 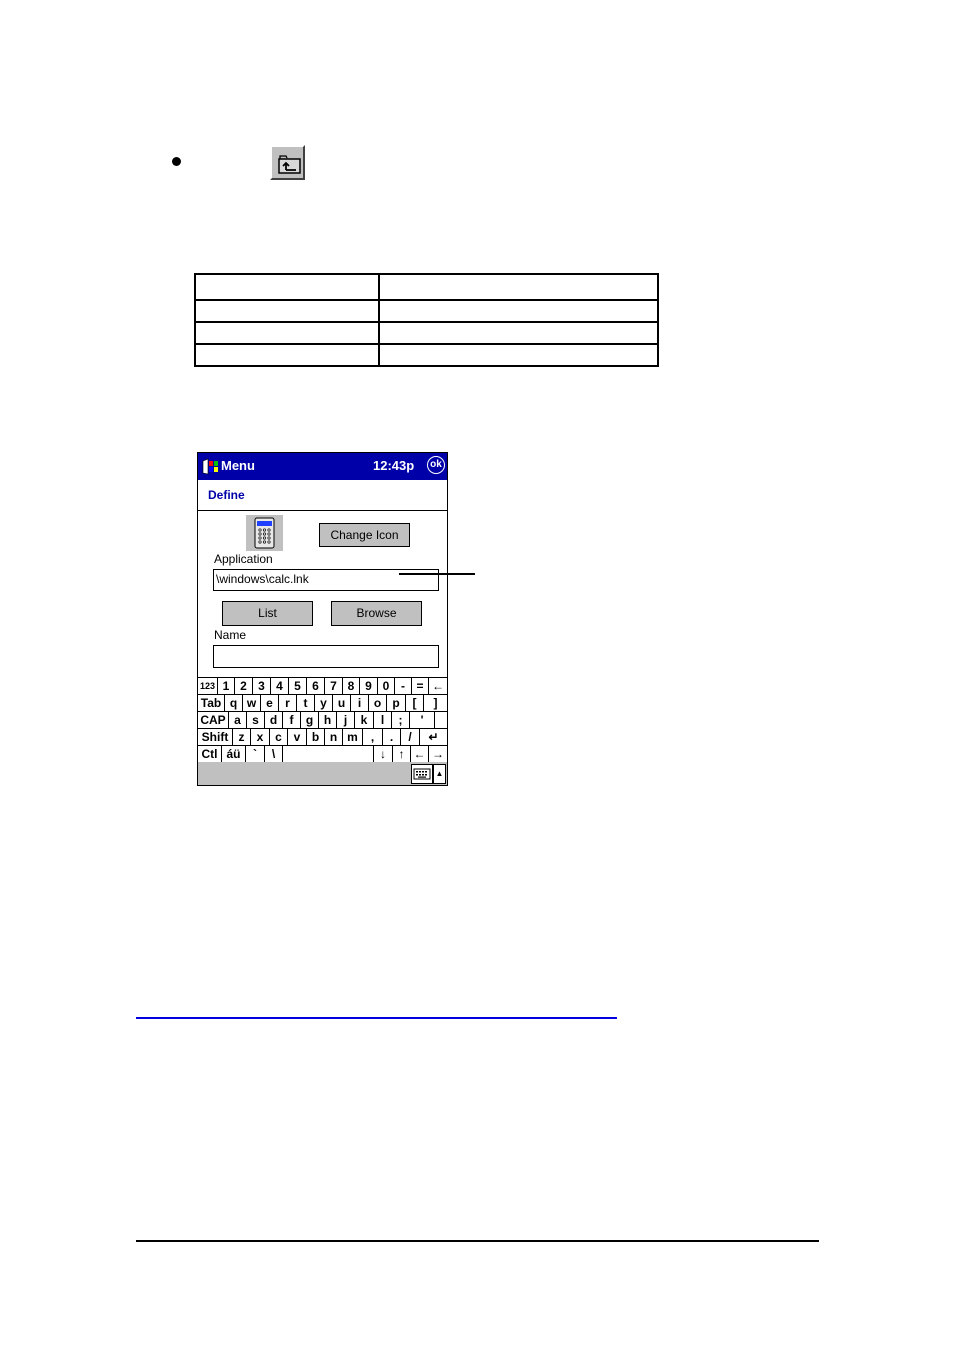 What do you see at coordinates (328, 754) in the screenshot?
I see `space-key` at bounding box center [328, 754].